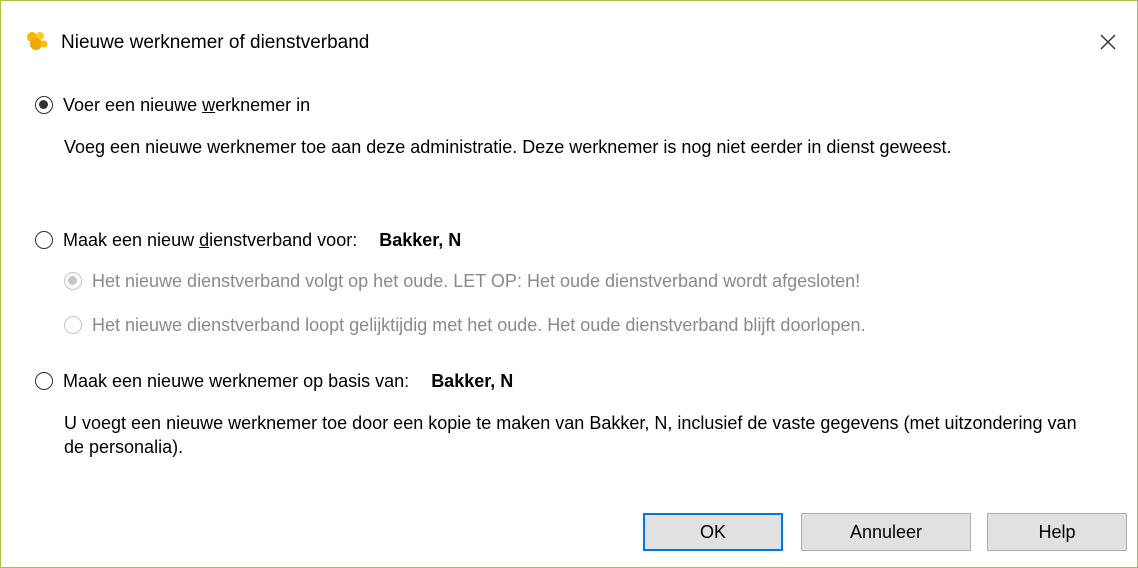 The width and height of the screenshot is (1138, 568). I want to click on help-button: Help, so click(1057, 532).